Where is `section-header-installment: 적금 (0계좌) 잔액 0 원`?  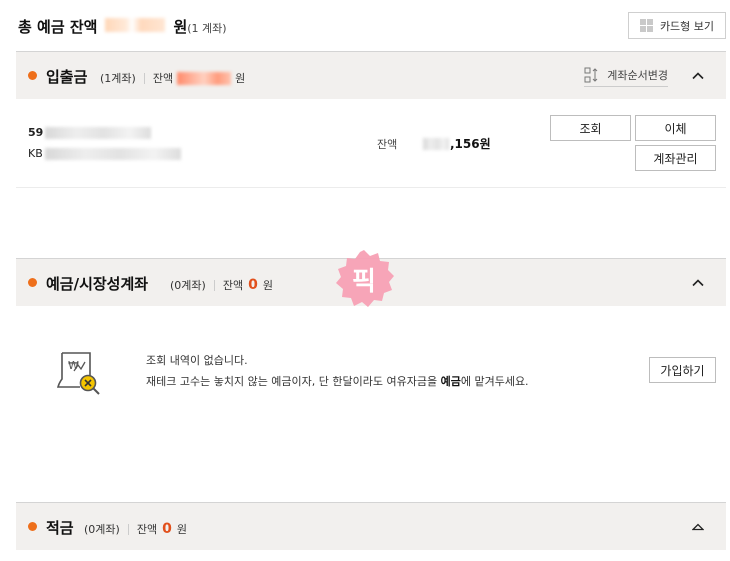 section-header-installment: 적금 (0계좌) 잔액 0 원 is located at coordinates (371, 526).